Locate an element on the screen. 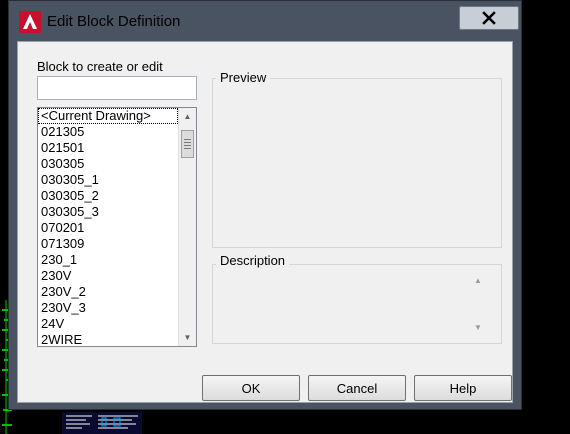  block-list-item: 230V_3 is located at coordinates (108, 308).